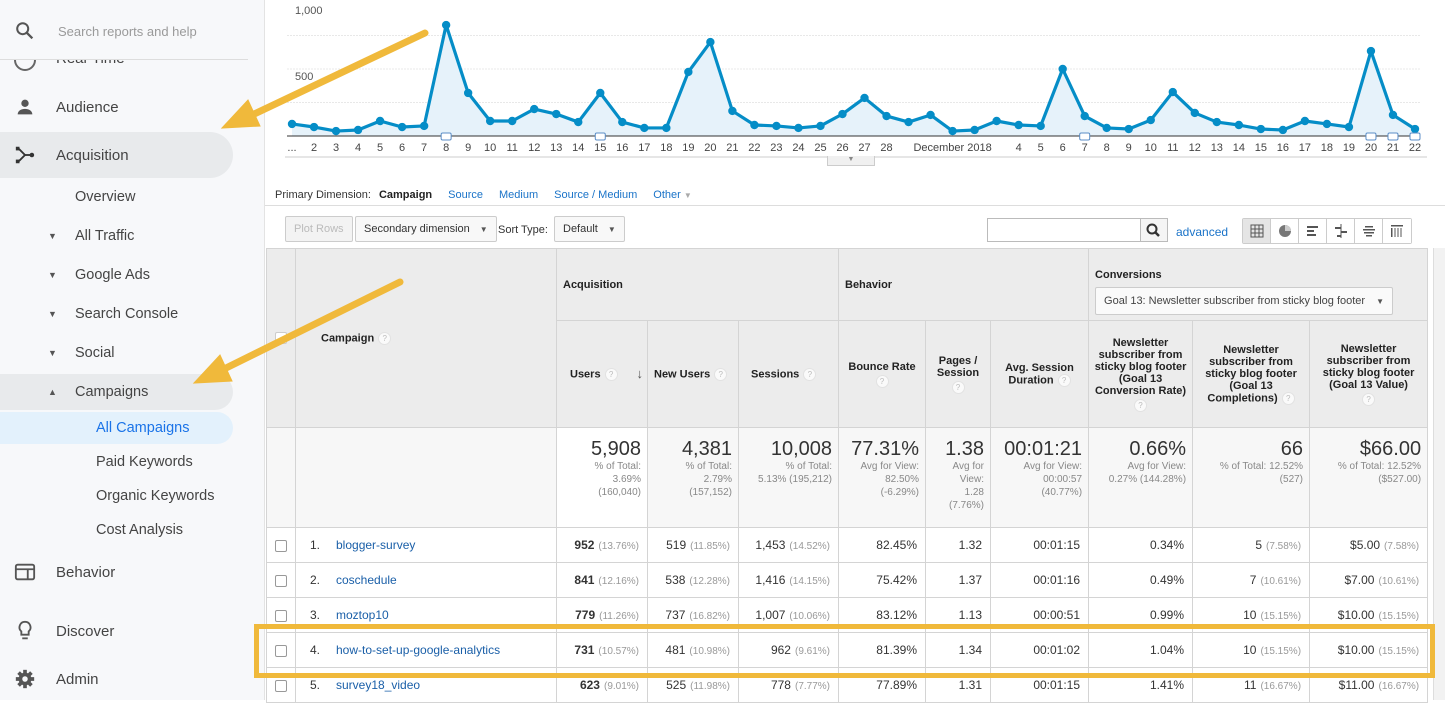 The height and width of the screenshot is (703, 1445). I want to click on campaign-link: coschedule, so click(366, 580).